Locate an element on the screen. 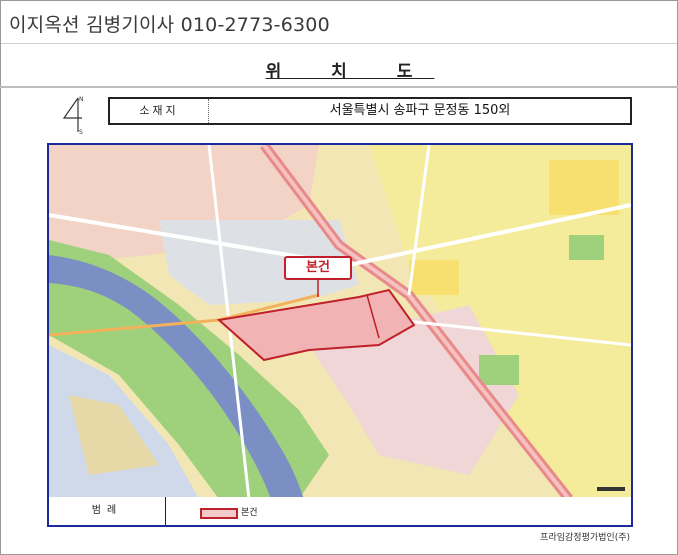  document-title: 위 치 도 is located at coordinates (350, 72).